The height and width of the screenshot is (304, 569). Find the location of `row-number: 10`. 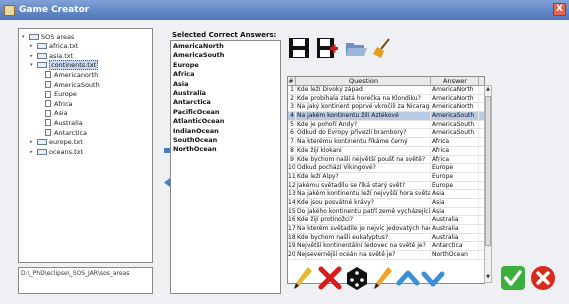

row-number: 10 is located at coordinates (292, 168).